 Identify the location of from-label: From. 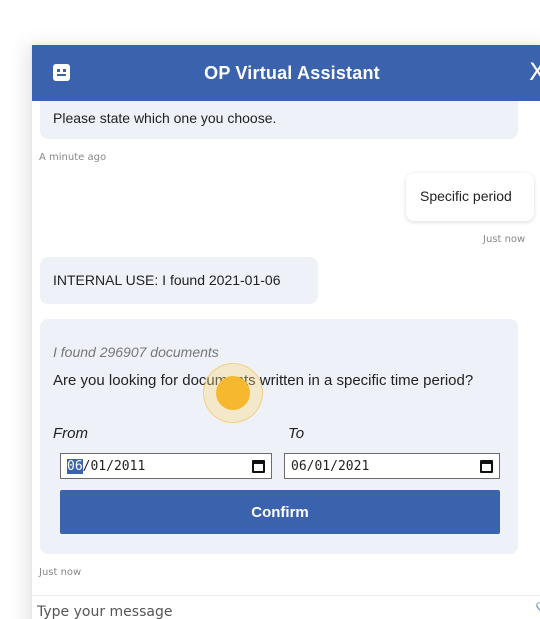
(70, 433).